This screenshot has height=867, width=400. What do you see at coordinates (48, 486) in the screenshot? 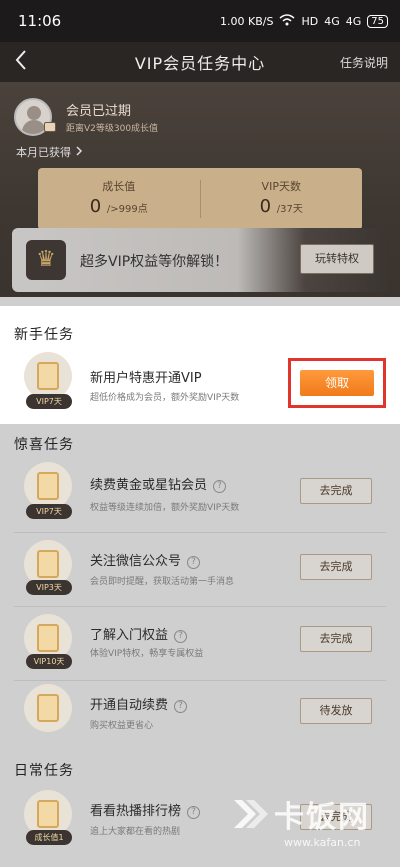
I see `renew-icon` at bounding box center [48, 486].